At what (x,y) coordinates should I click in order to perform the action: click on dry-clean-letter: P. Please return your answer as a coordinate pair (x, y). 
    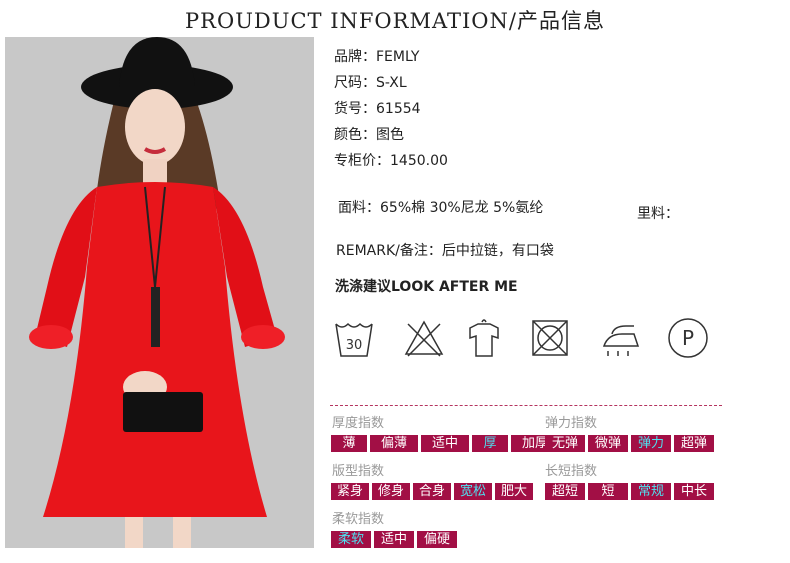
    Looking at the image, I should click on (688, 338).